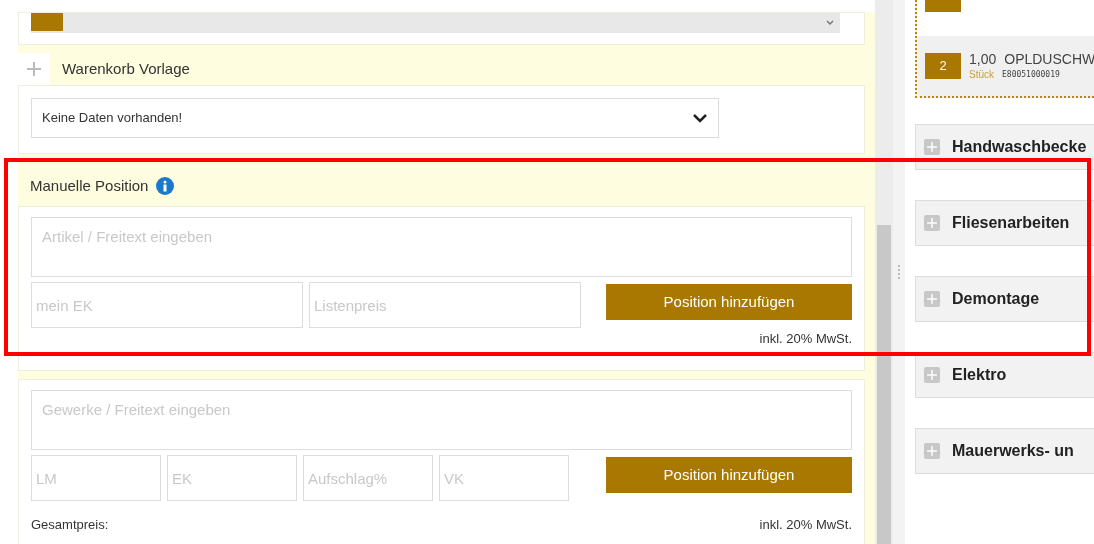 This screenshot has height=544, width=1094. I want to click on category-header: Mauerwerks- un, so click(1004, 451).